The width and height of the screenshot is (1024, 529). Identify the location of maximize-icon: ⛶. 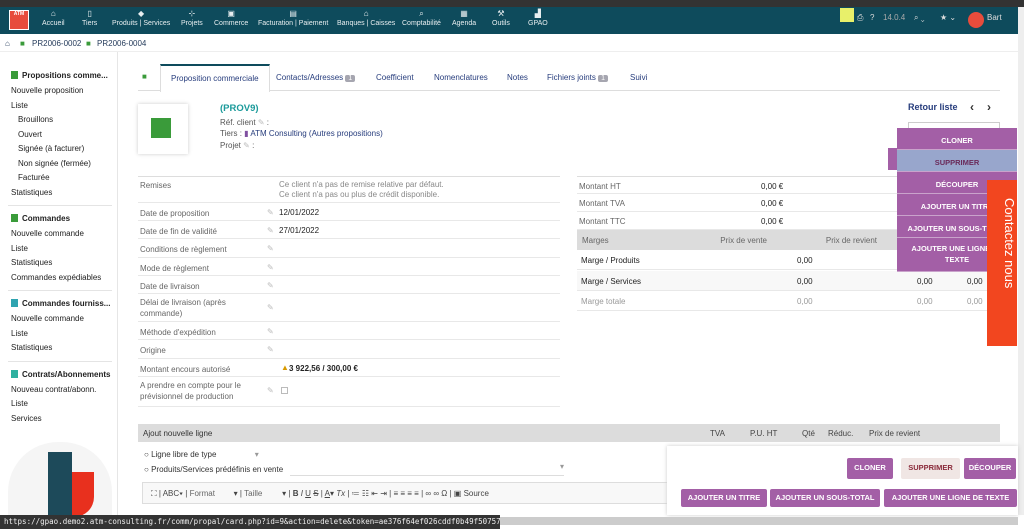
(154, 493).